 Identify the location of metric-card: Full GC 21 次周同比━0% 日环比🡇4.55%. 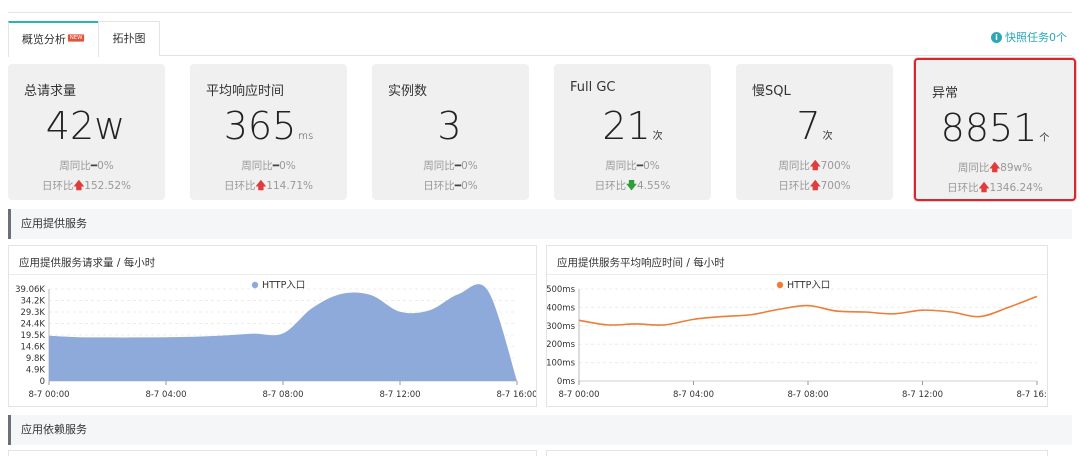
(632, 132).